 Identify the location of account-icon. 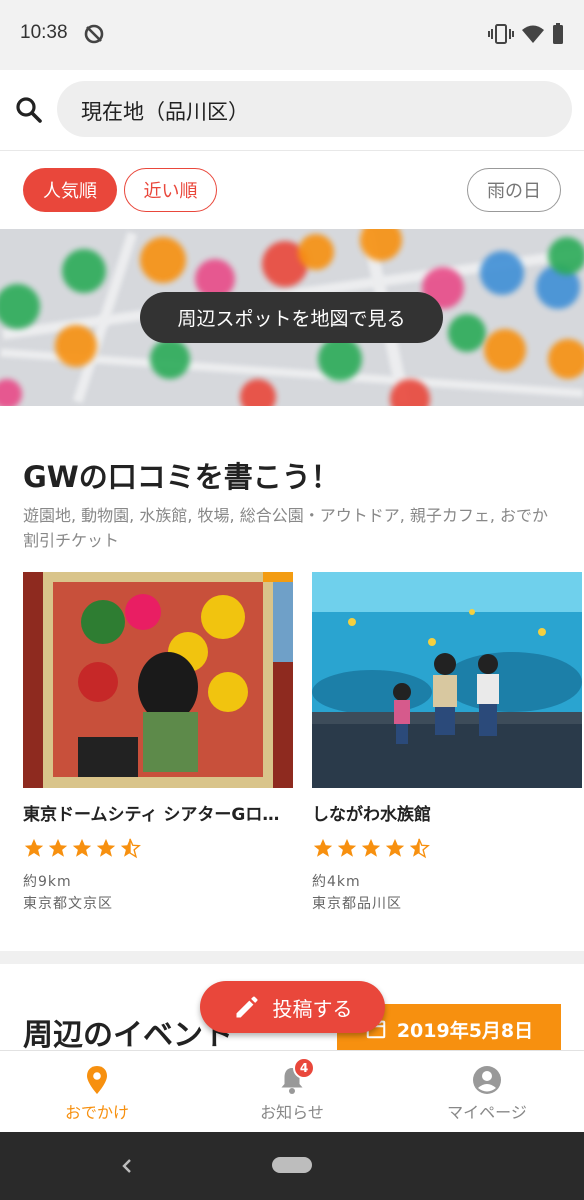
(487, 1080).